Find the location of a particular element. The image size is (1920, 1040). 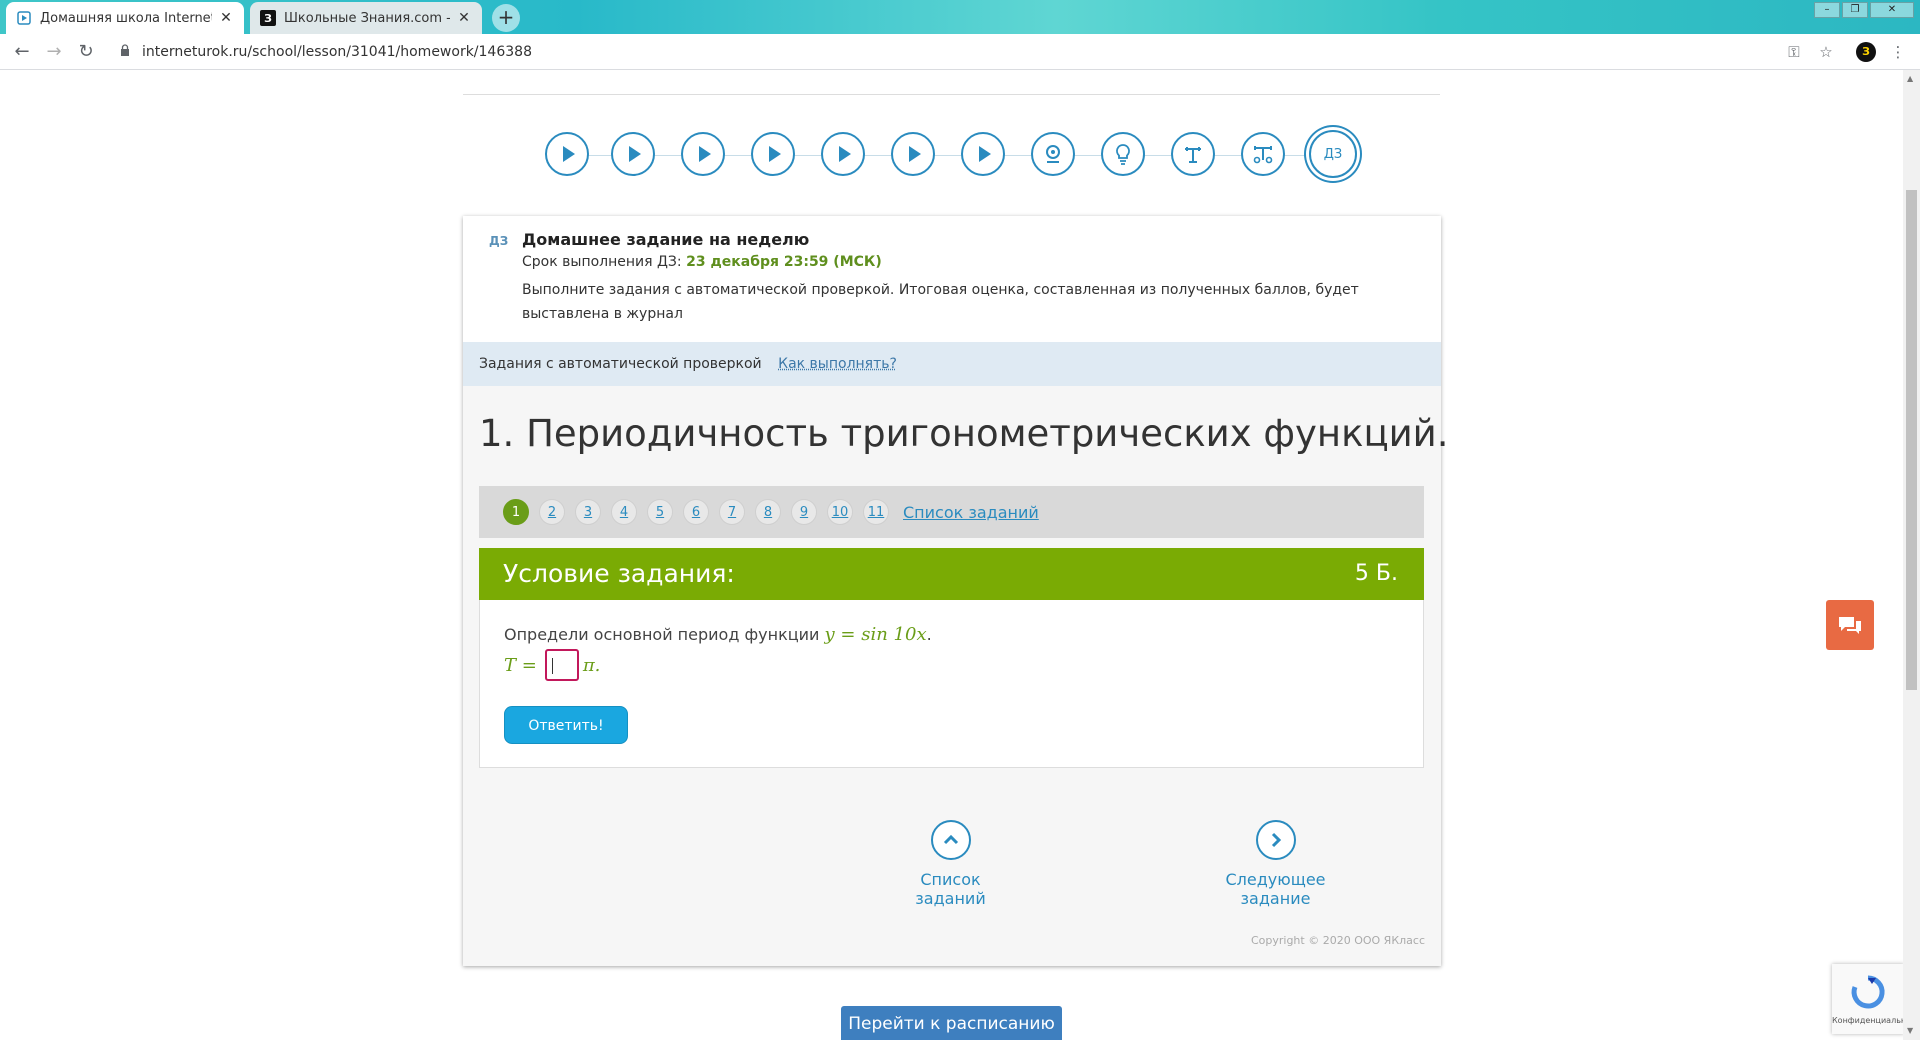

browser-tab-interneturok: Домашняя школа InternetUrok.r ✕ is located at coordinates (125, 18).